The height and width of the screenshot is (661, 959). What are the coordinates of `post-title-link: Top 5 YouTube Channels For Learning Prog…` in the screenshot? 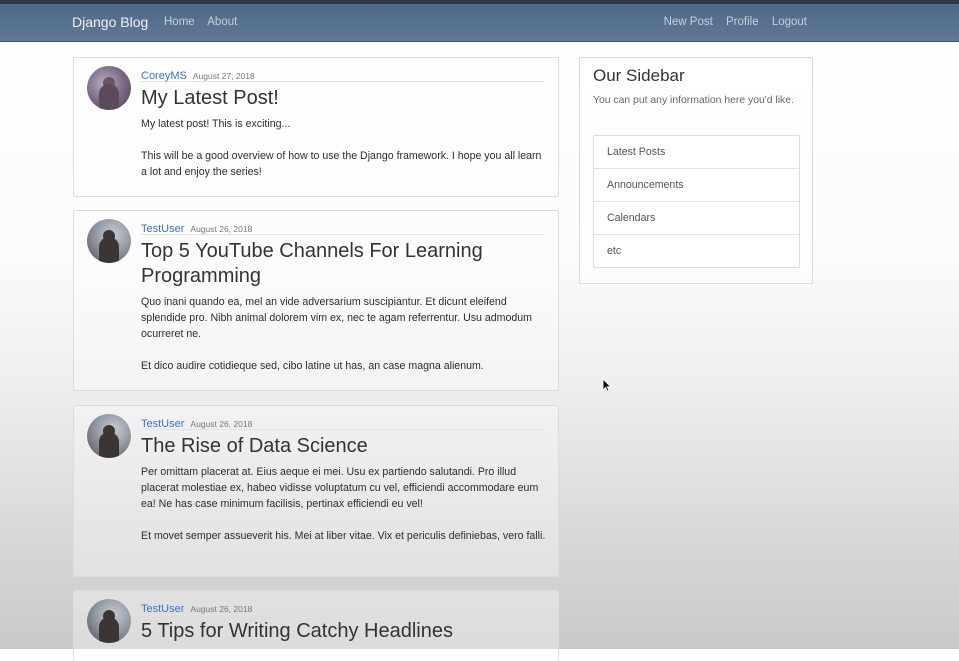 It's located at (341, 264).